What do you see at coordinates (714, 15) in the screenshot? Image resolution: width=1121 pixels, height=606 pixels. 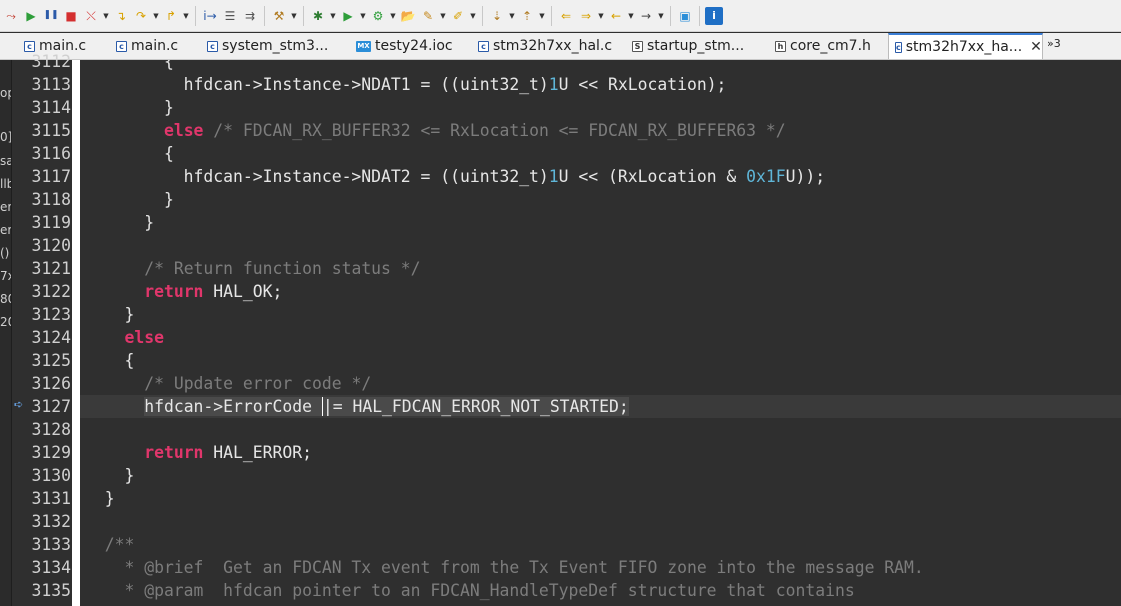 I see `info-icon: i` at bounding box center [714, 15].